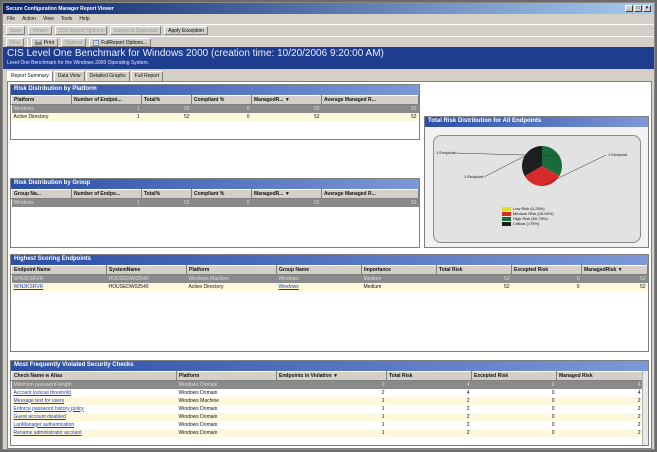 The width and height of the screenshot is (657, 452). What do you see at coordinates (645, 408) in the screenshot?
I see `checks-scrollbar` at bounding box center [645, 408].